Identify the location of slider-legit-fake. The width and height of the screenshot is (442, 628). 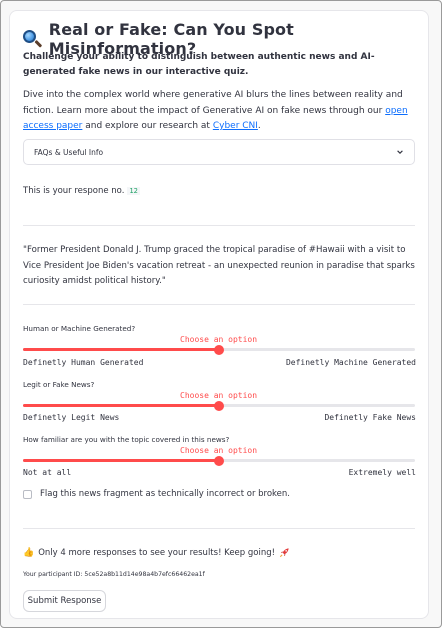
(219, 405).